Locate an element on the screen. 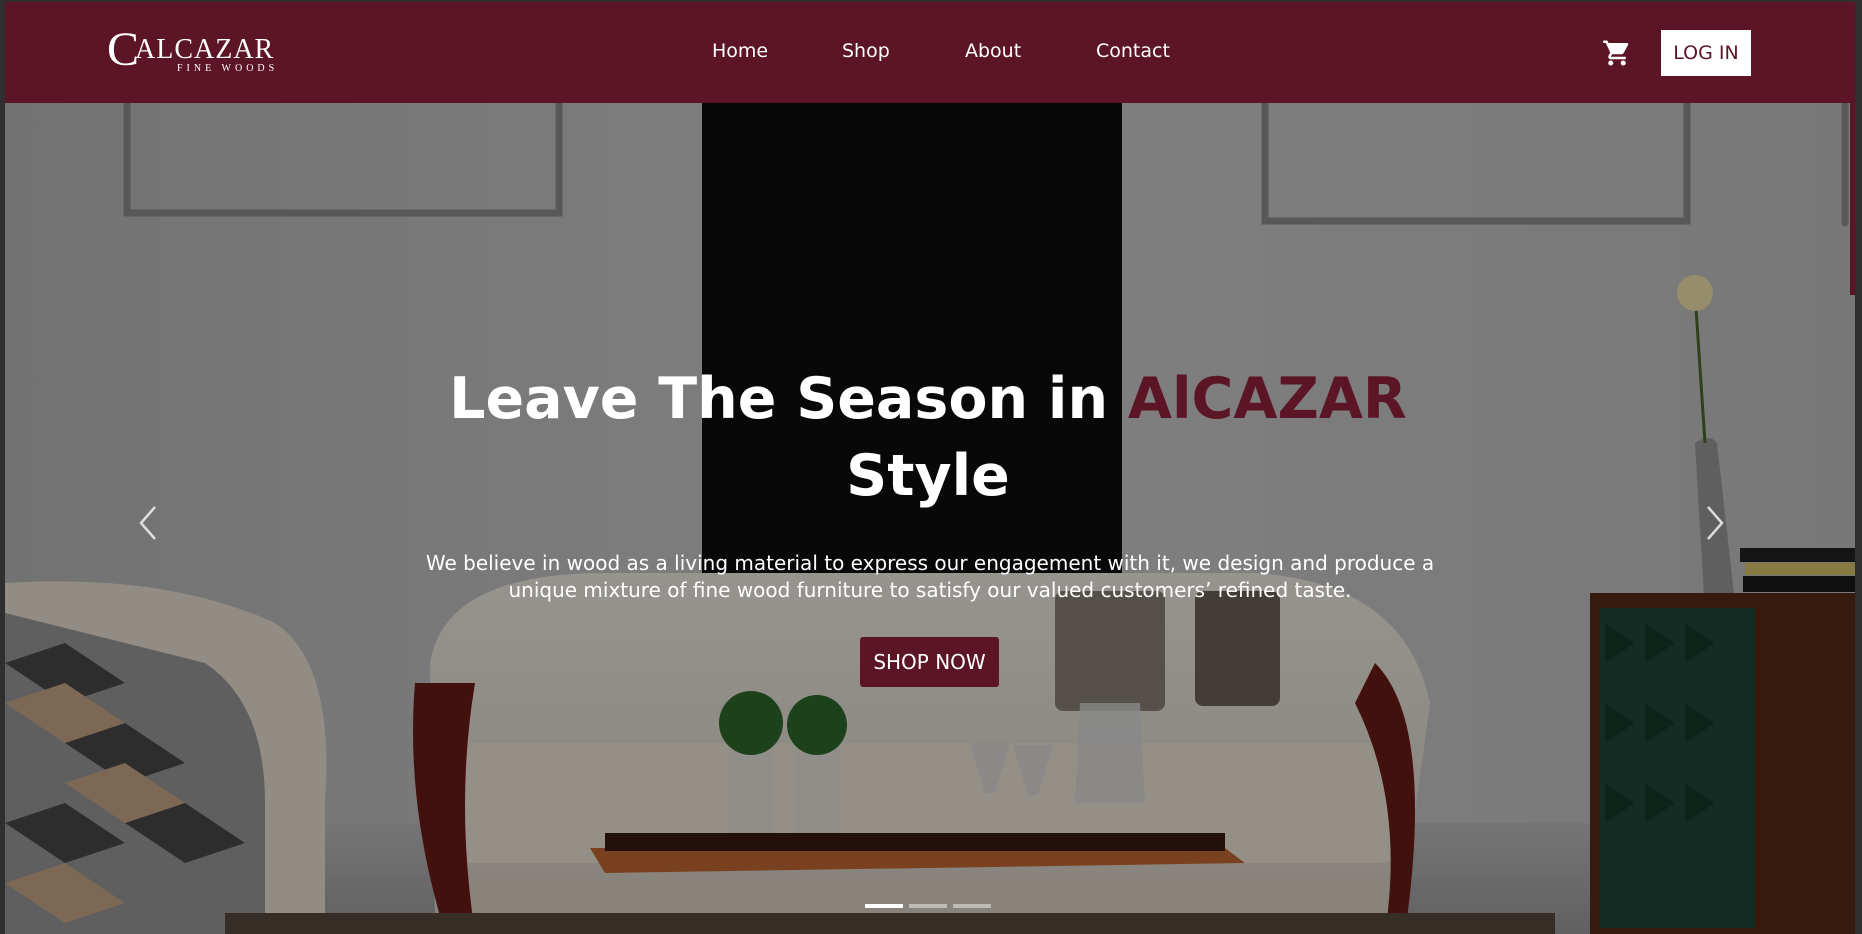 This screenshot has width=1862, height=934. chevron-right-icon is located at coordinates (1715, 523).